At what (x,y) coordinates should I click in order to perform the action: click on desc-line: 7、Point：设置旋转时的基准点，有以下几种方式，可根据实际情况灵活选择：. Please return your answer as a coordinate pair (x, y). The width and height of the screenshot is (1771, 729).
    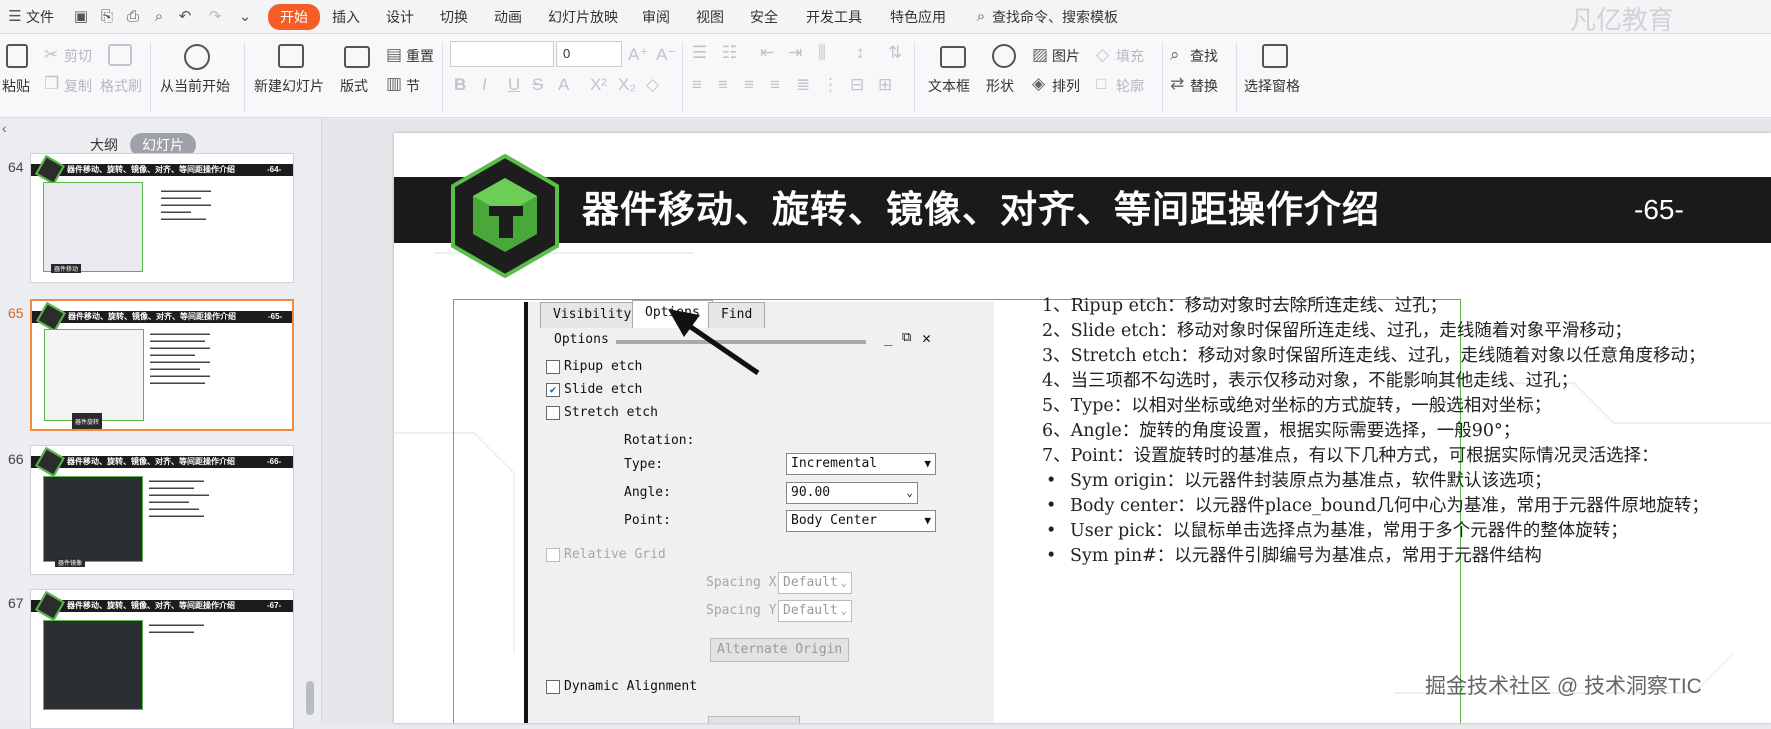
    Looking at the image, I should click on (1350, 456).